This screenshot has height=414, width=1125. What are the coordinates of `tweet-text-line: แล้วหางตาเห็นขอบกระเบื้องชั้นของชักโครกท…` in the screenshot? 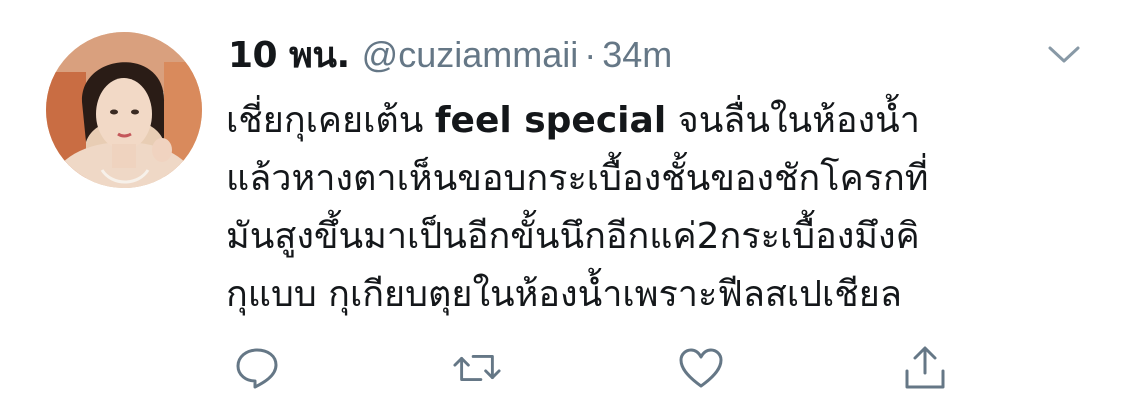 It's located at (656, 179).